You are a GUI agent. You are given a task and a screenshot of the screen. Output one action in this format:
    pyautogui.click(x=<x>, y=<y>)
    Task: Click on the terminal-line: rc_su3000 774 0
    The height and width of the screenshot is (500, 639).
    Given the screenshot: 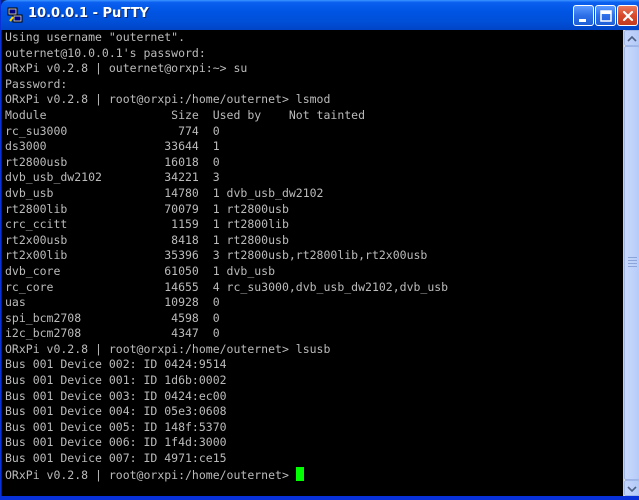 What is the action you would take?
    pyautogui.click(x=112, y=130)
    